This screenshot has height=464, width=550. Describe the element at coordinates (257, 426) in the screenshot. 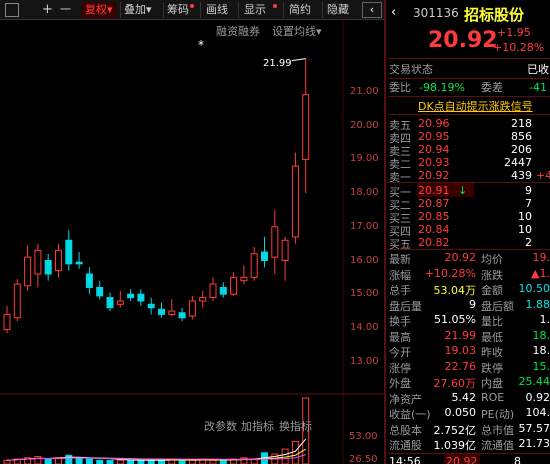

I see `add-indicator-button: 加指标` at that location.